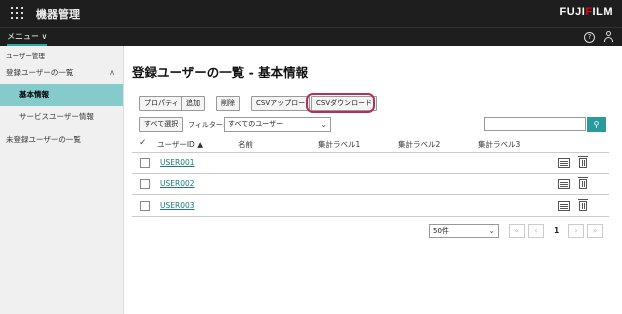 The height and width of the screenshot is (314, 622). I want to click on sidebar-item-label: 登録ユーザーの一覧, so click(40, 72).